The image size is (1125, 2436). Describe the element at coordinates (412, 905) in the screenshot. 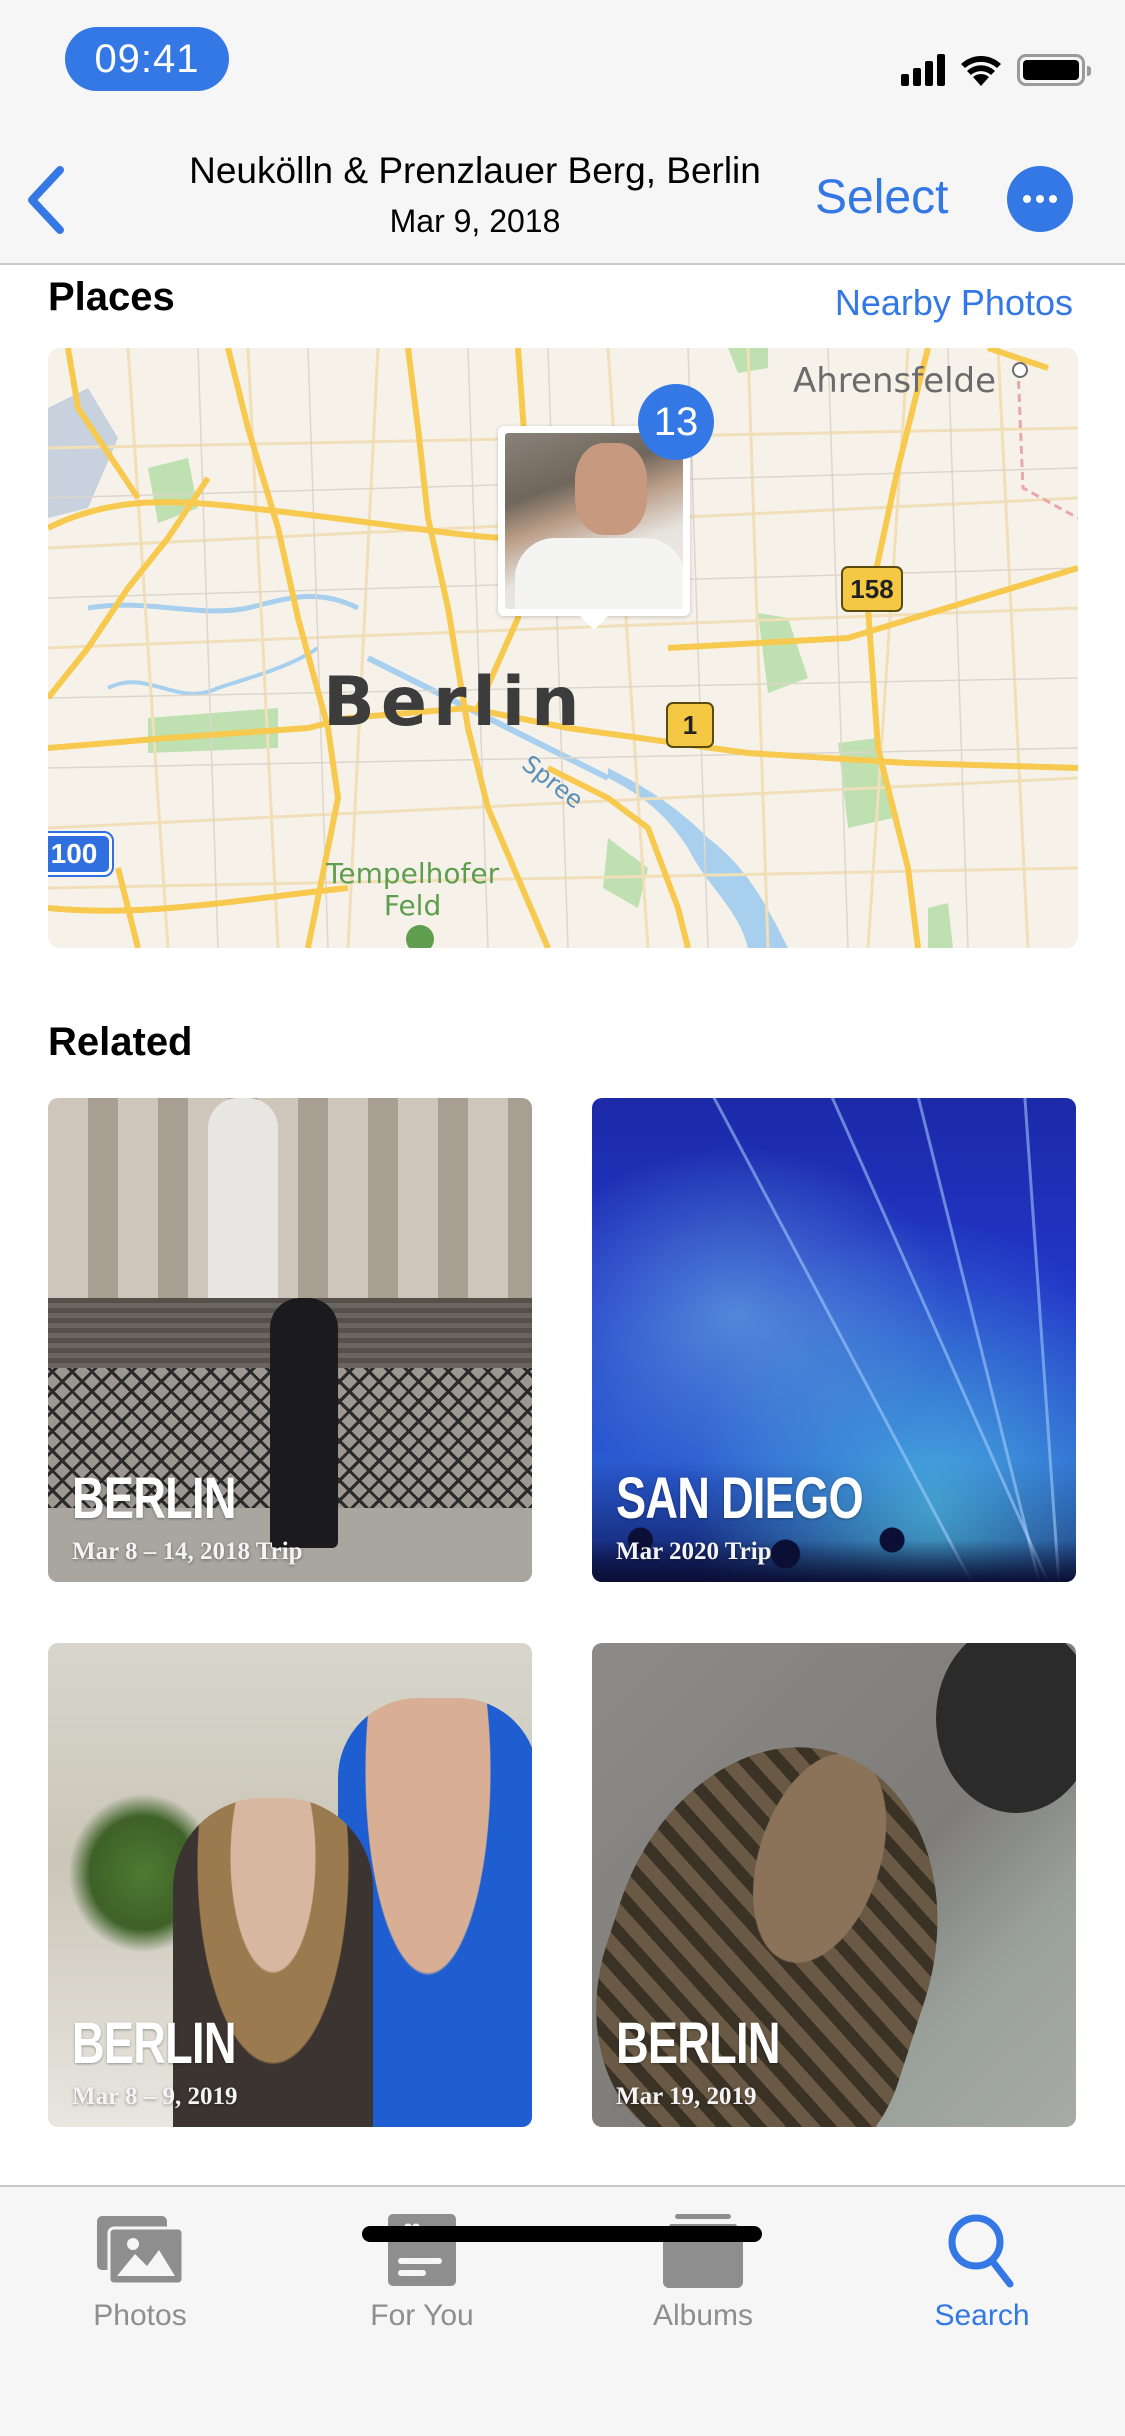

I see `park-label-line2: Feld` at that location.